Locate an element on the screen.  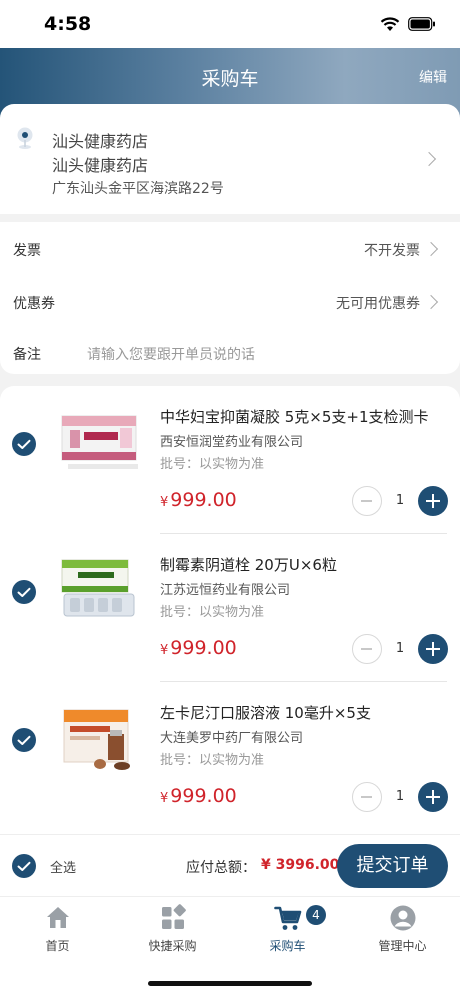
tab-label: 快捷采购 is located at coordinates (172, 946).